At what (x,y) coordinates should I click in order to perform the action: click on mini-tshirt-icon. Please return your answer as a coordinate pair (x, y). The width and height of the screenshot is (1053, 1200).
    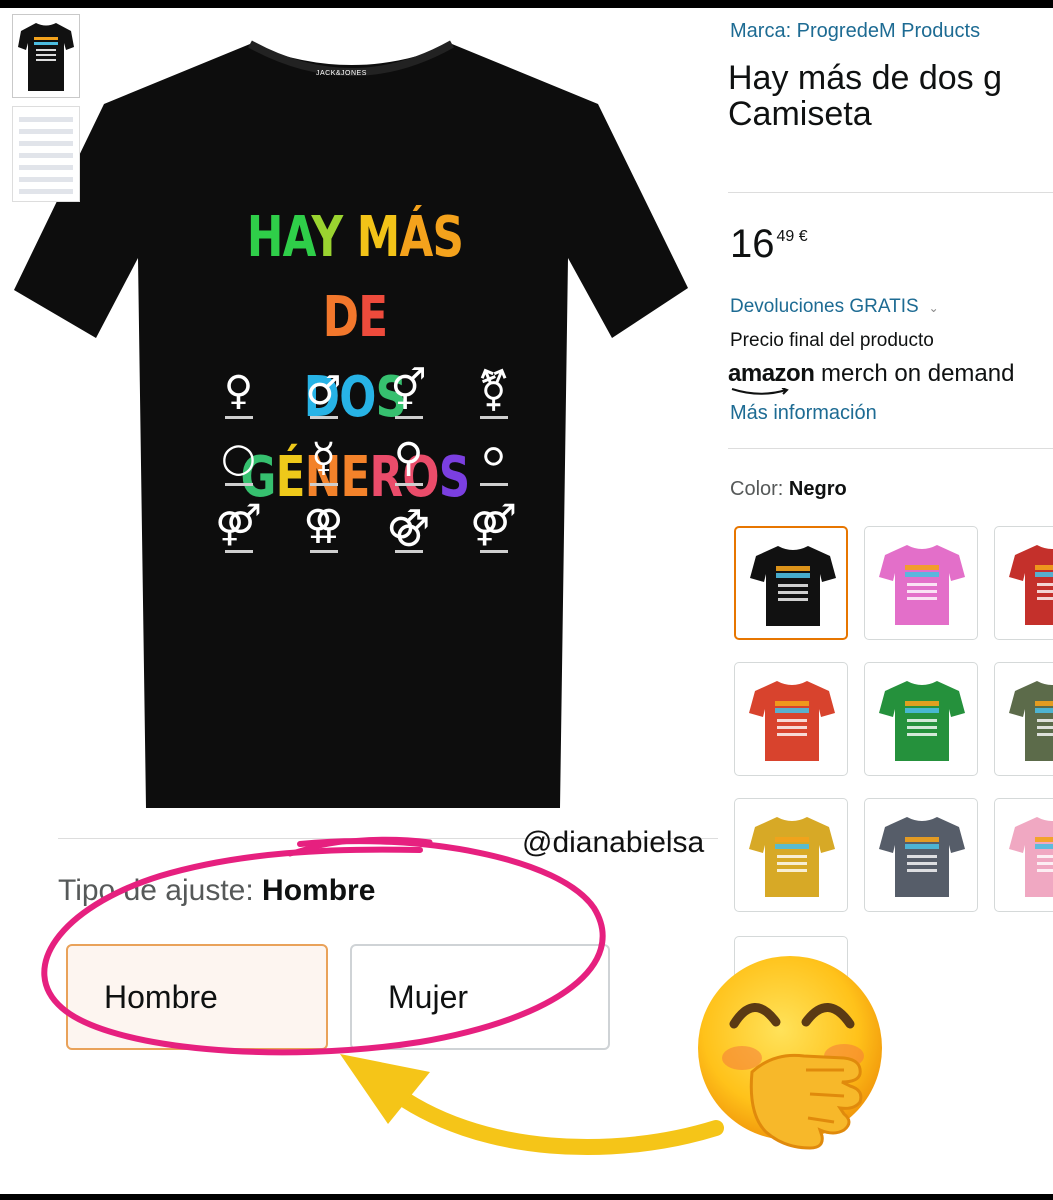
    Looking at the image, I should click on (46, 57).